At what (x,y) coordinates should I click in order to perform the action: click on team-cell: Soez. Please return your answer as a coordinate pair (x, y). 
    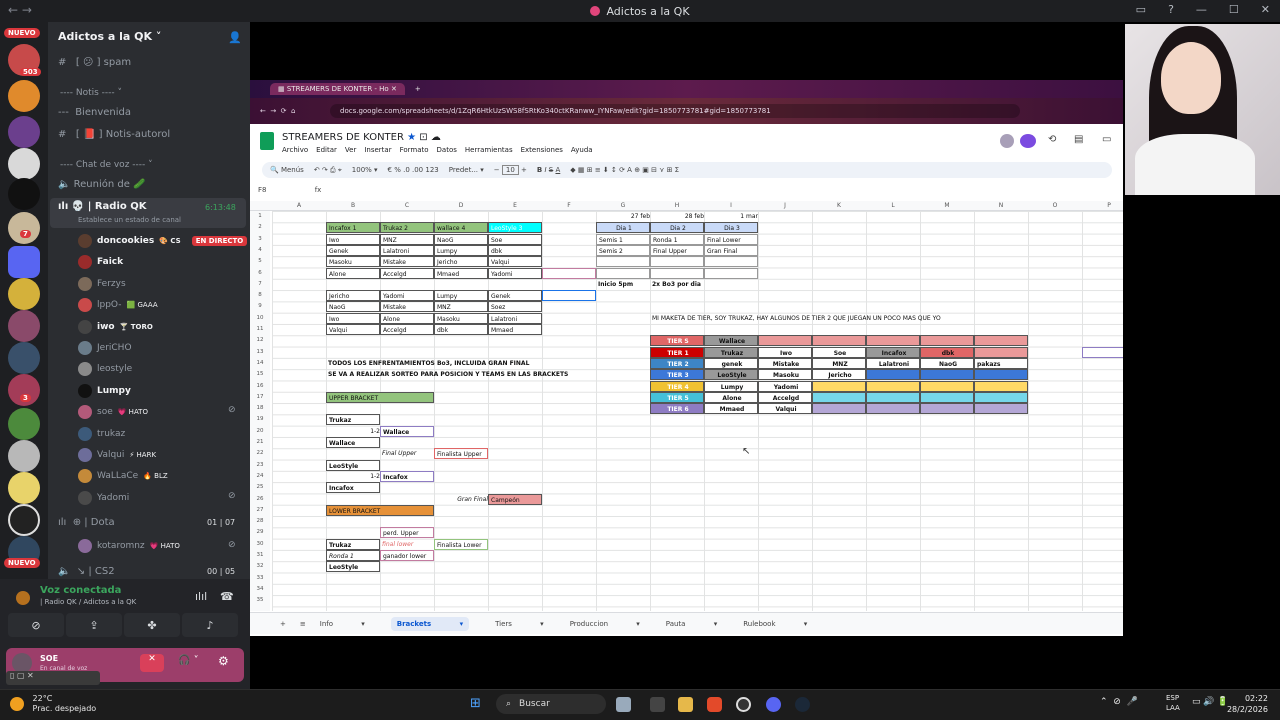
    Looking at the image, I should click on (515, 307).